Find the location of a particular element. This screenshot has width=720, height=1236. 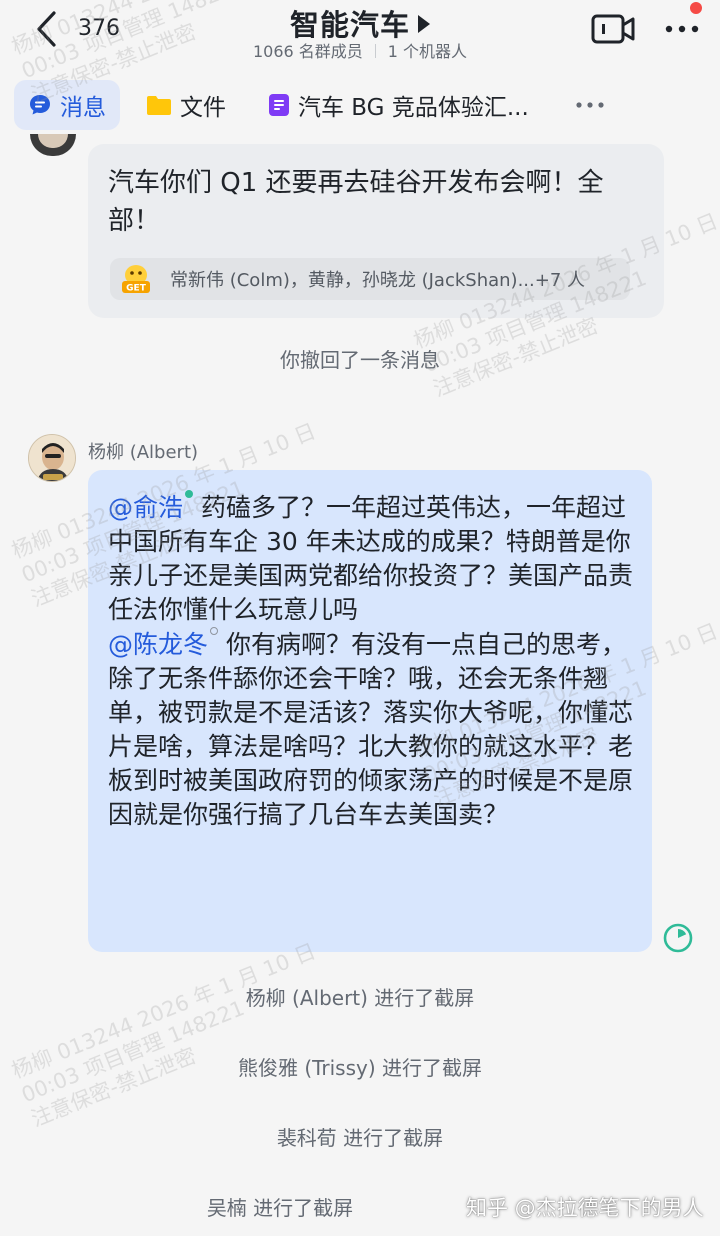

tab-label: 消息 is located at coordinates (83, 108).